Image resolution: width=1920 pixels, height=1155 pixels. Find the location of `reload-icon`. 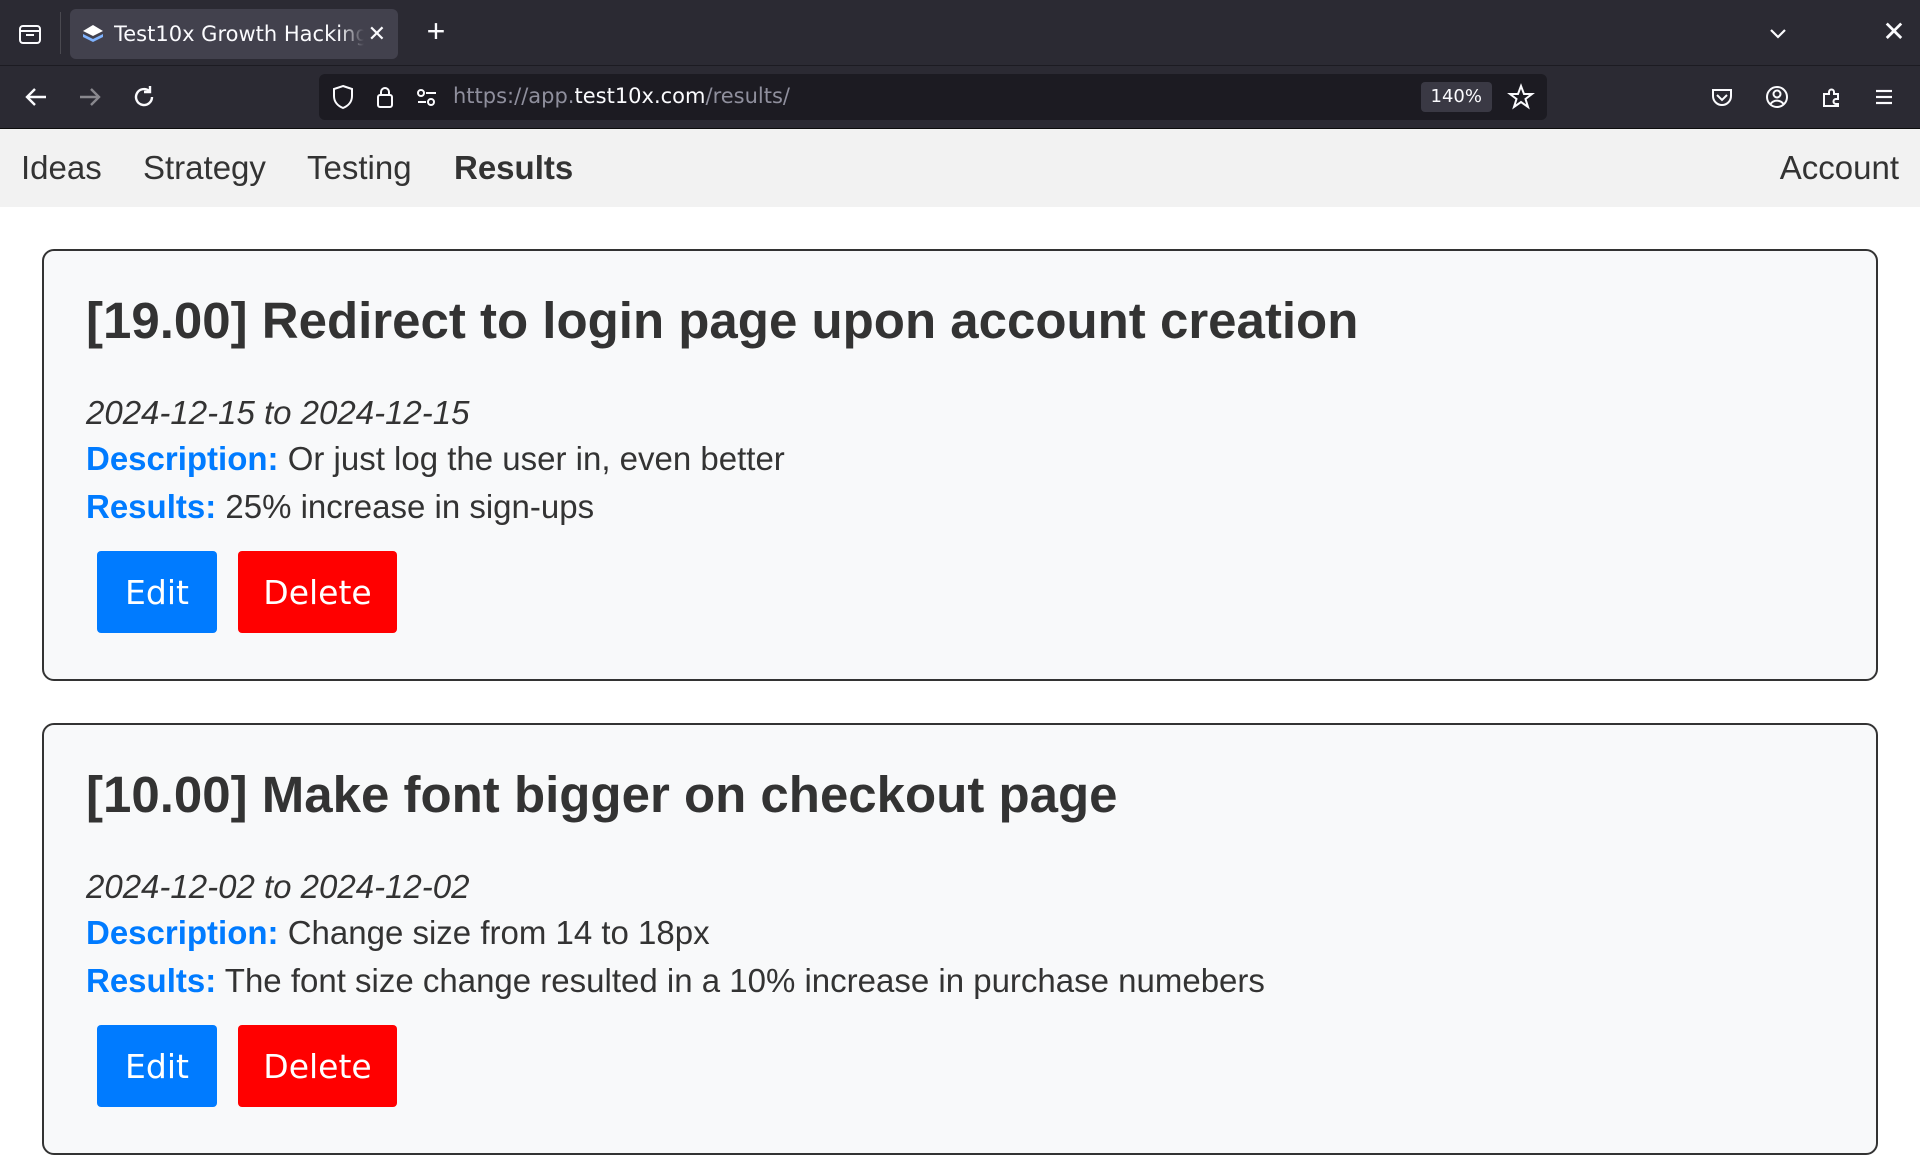

reload-icon is located at coordinates (144, 97).